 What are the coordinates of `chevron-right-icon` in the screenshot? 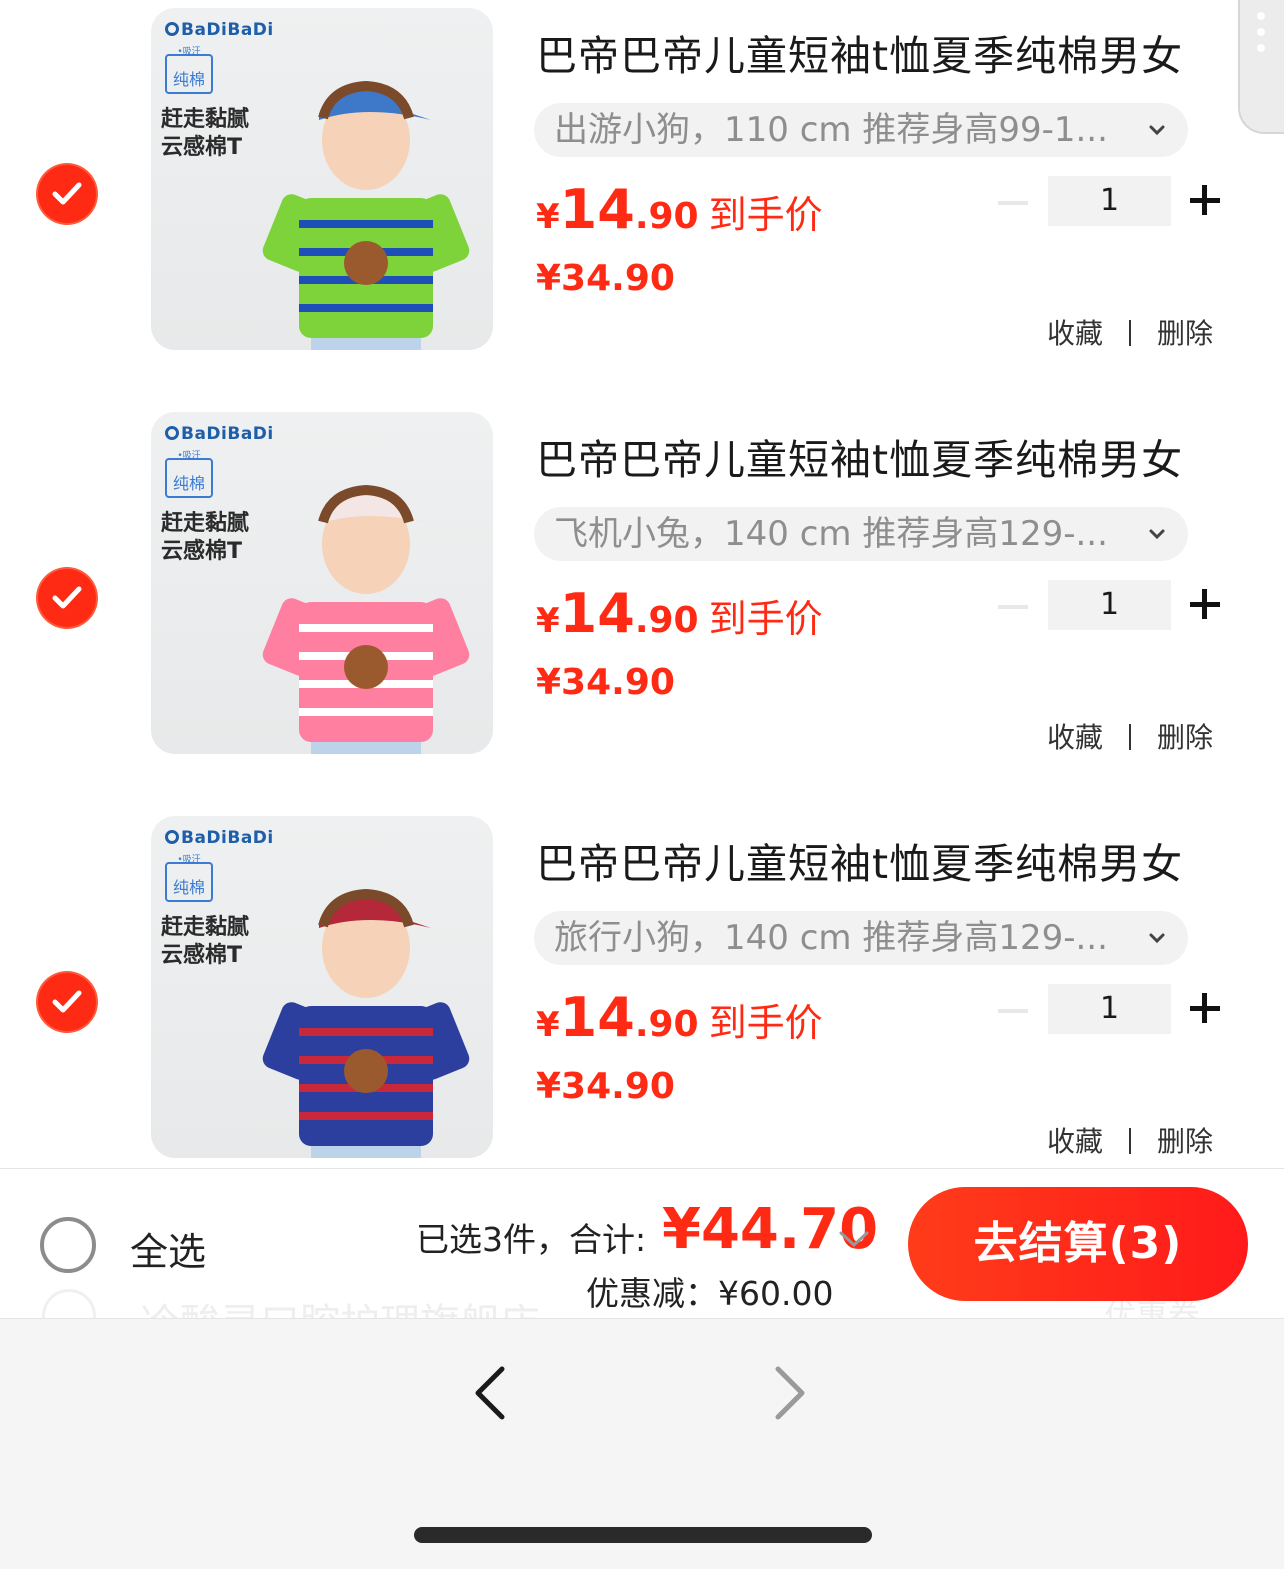 It's located at (790, 1395).